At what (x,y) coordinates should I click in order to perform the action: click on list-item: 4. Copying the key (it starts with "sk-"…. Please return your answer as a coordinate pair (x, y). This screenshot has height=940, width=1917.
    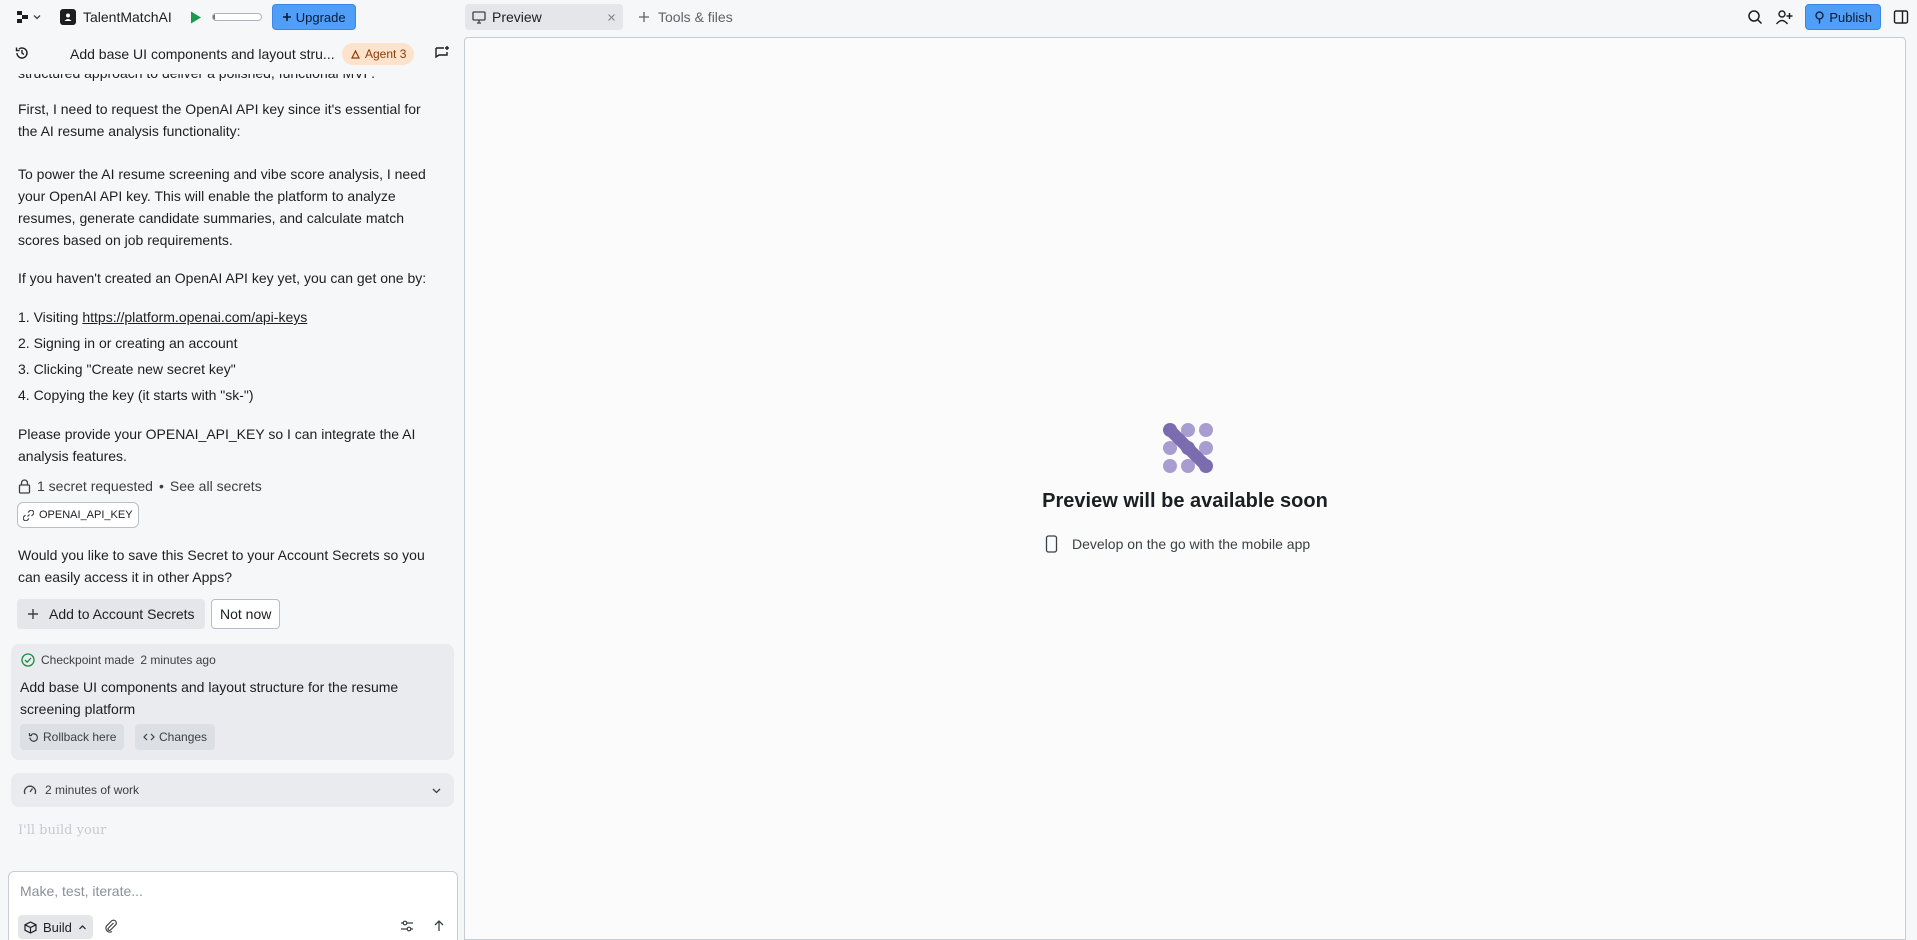
    Looking at the image, I should click on (136, 395).